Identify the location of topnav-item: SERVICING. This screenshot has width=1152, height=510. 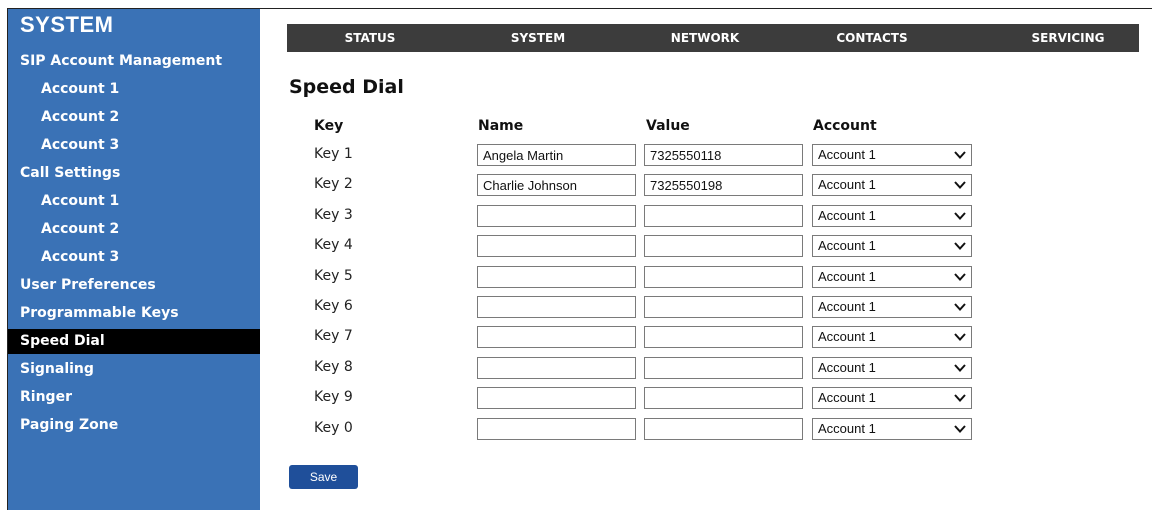
(1068, 38).